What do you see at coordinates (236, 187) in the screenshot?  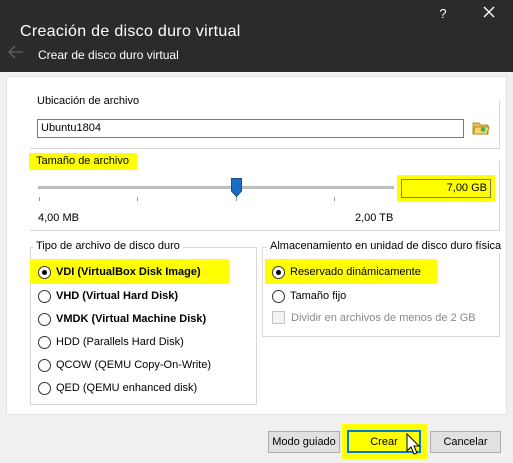 I see `file-size-slider-thumb` at bounding box center [236, 187].